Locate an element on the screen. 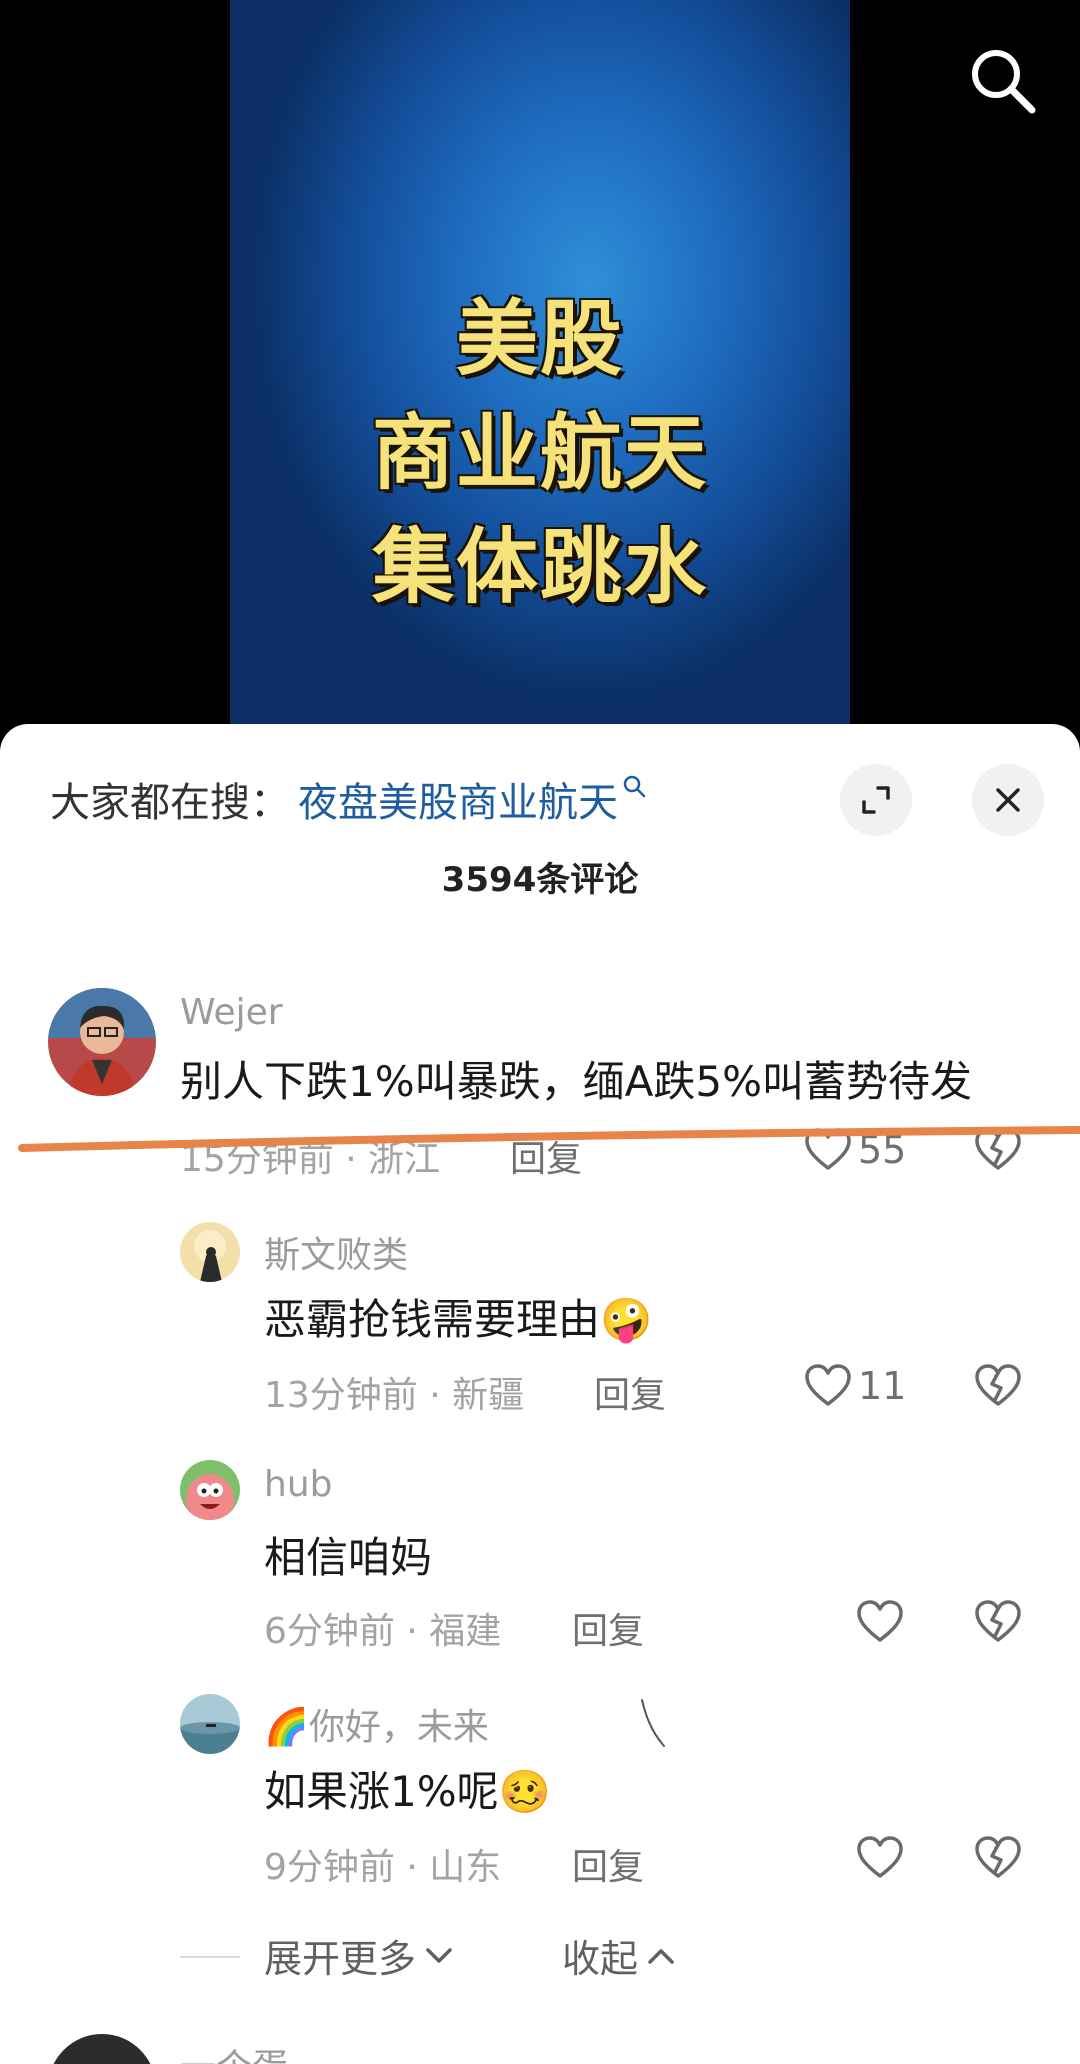  reply-text-body: 如果涨1%呢 is located at coordinates (381, 1791).